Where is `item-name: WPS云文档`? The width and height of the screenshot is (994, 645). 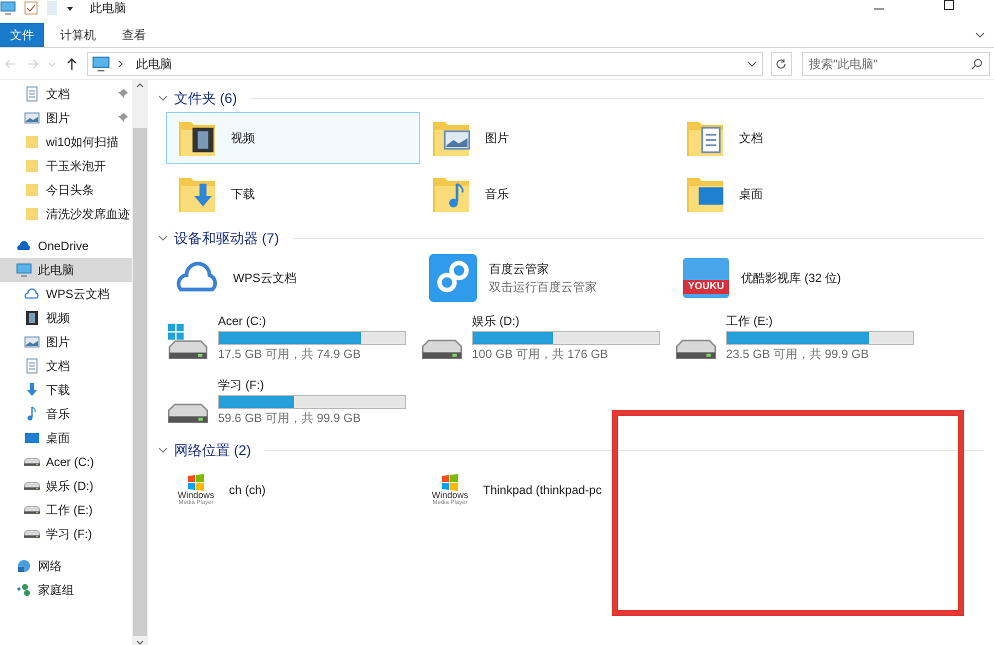
item-name: WPS云文档 is located at coordinates (264, 278).